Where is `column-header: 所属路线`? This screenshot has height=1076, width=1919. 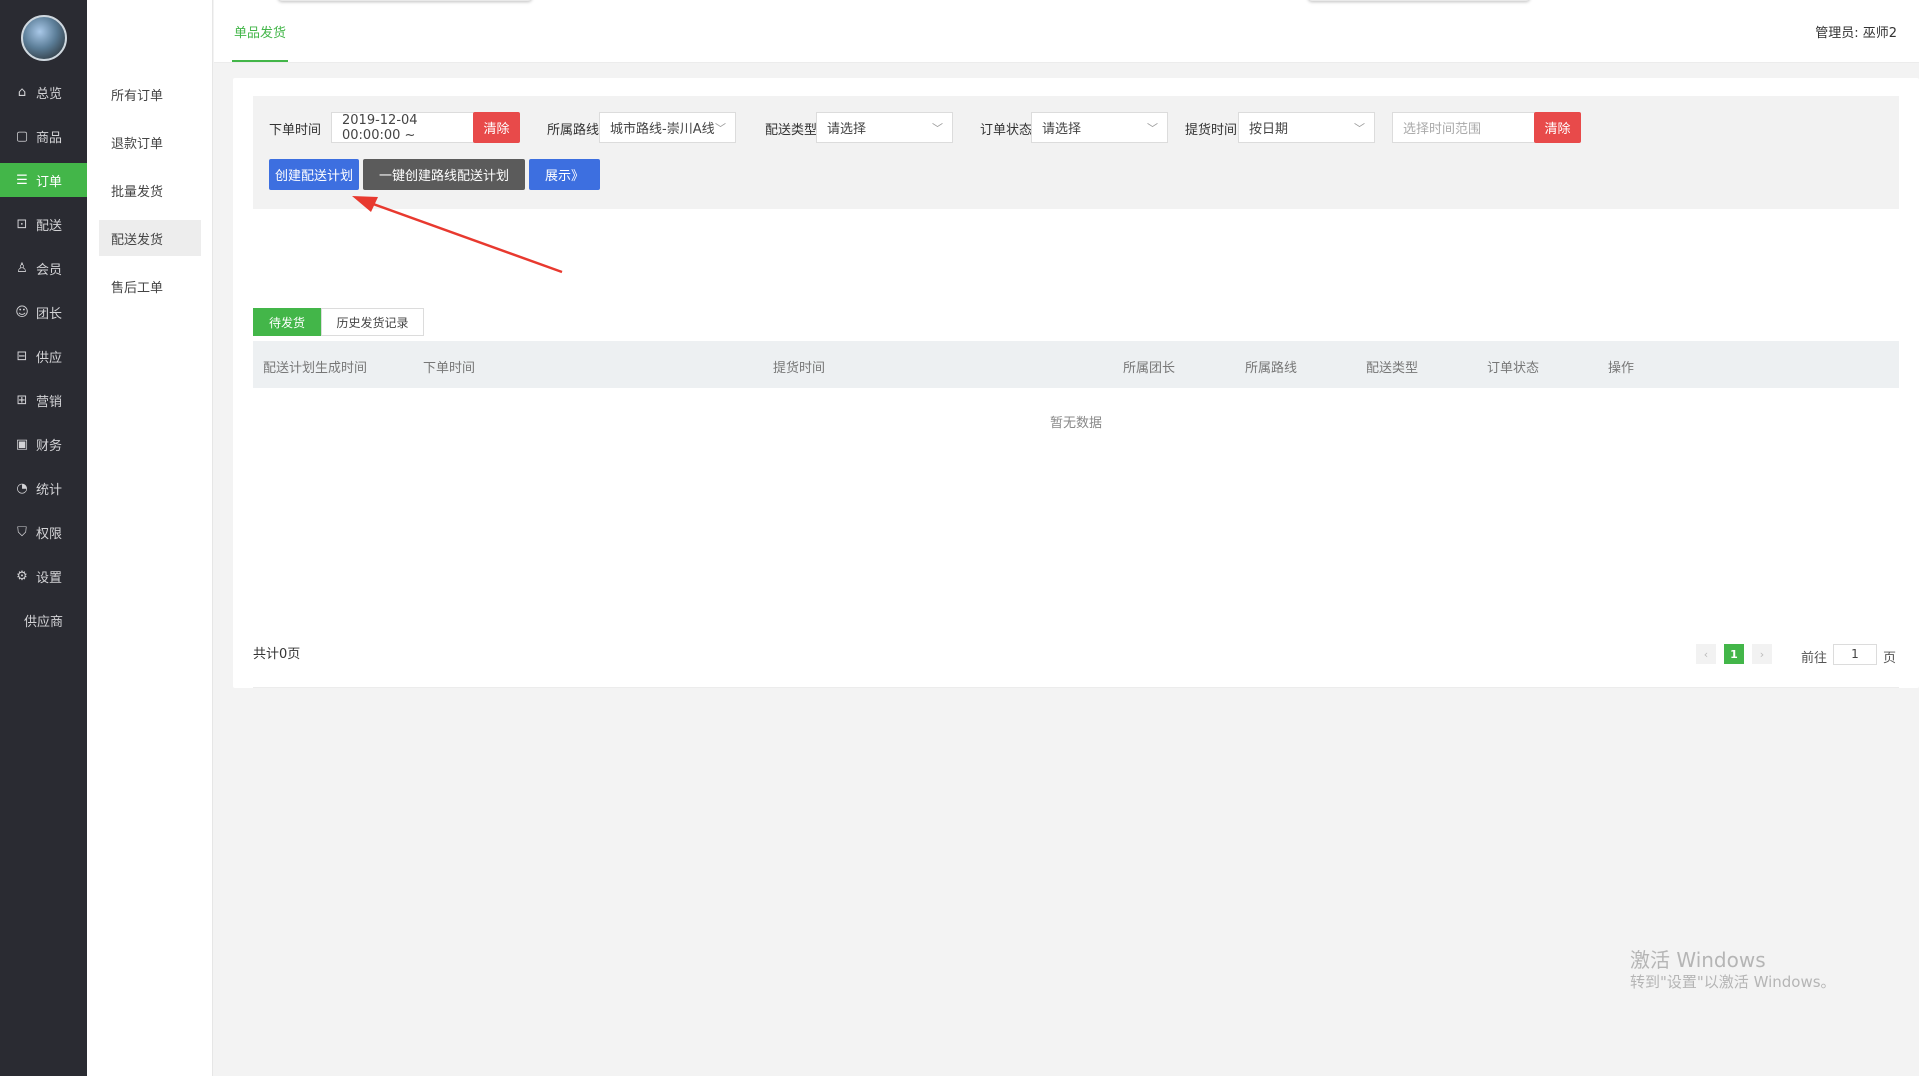
column-header: 所属路线 is located at coordinates (1271, 368).